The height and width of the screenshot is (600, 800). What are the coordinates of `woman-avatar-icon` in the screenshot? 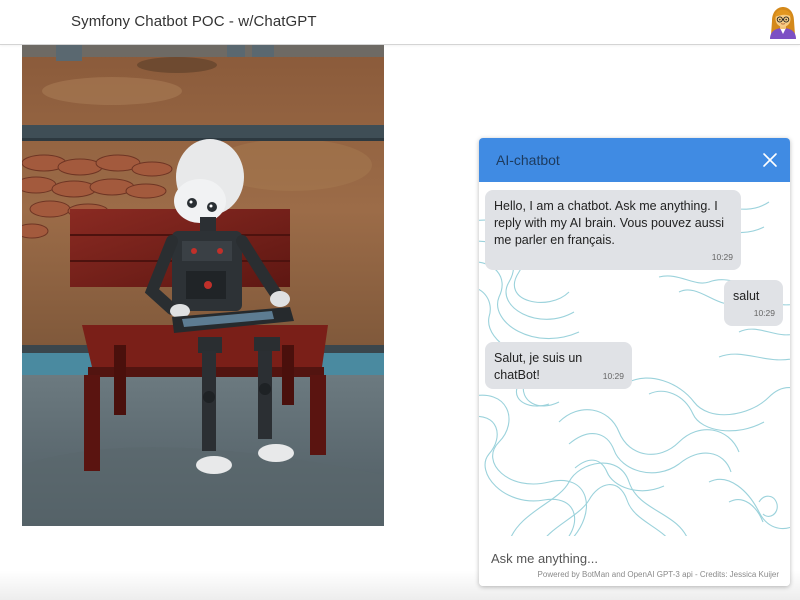 It's located at (783, 22).